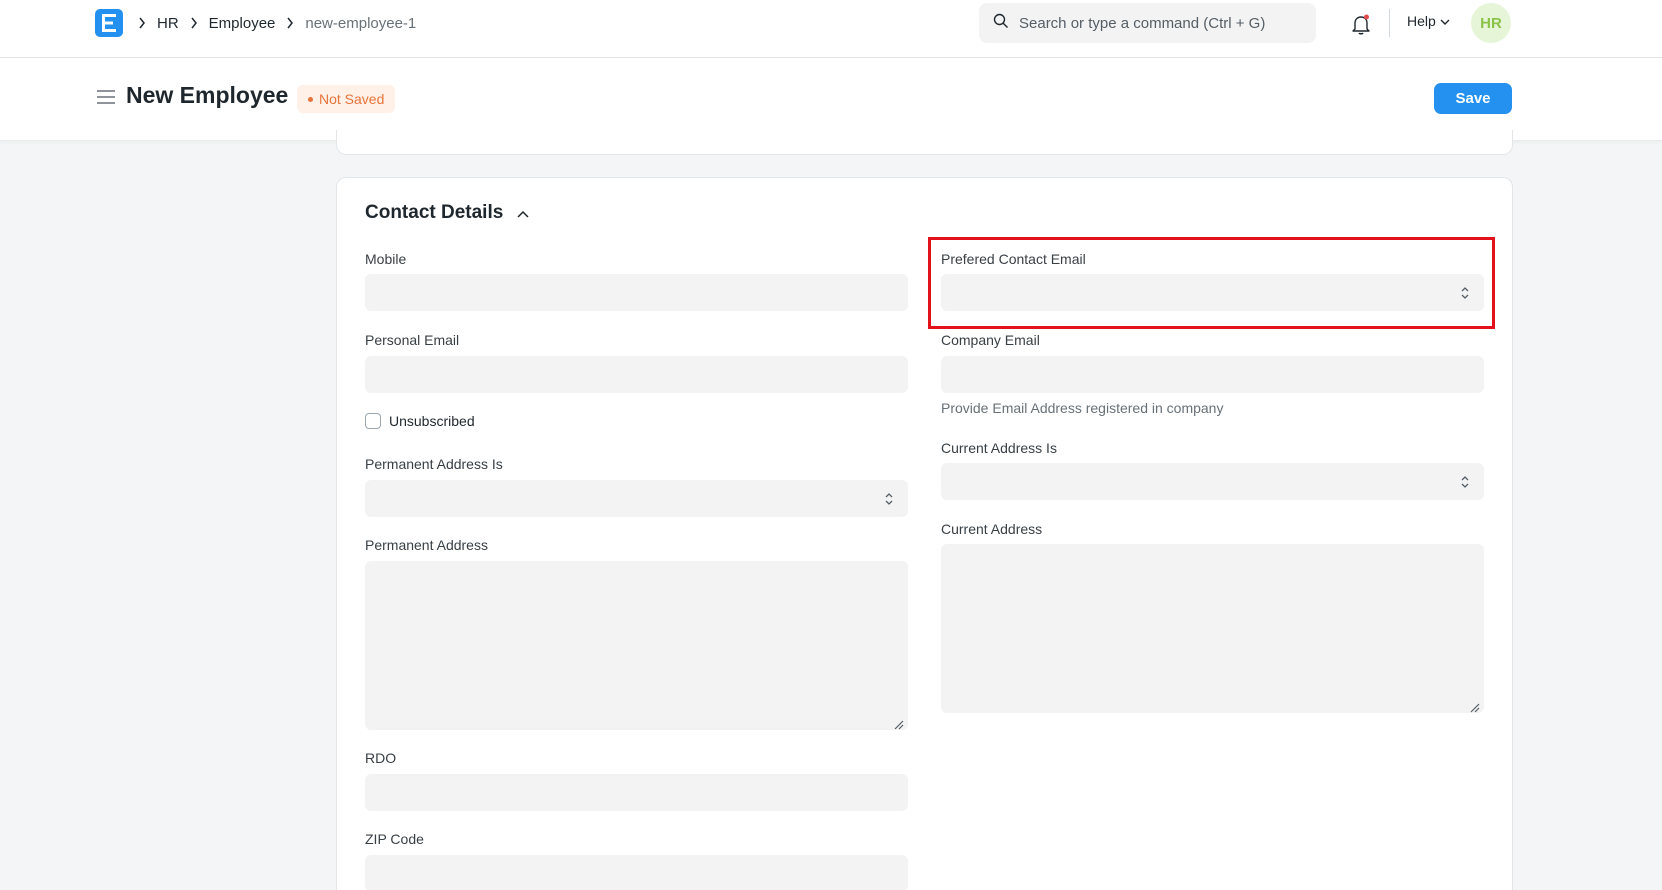  What do you see at coordinates (168, 23) in the screenshot?
I see `breadcrumb-hr: HR` at bounding box center [168, 23].